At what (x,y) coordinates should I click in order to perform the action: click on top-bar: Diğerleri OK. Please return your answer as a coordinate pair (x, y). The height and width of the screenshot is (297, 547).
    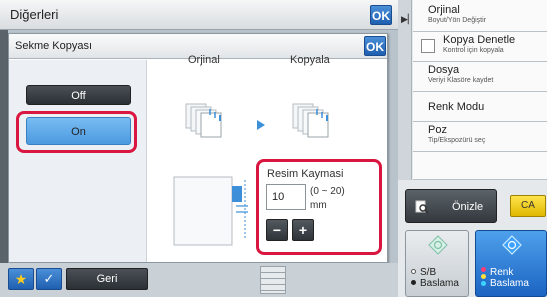
    Looking at the image, I should click on (199, 15).